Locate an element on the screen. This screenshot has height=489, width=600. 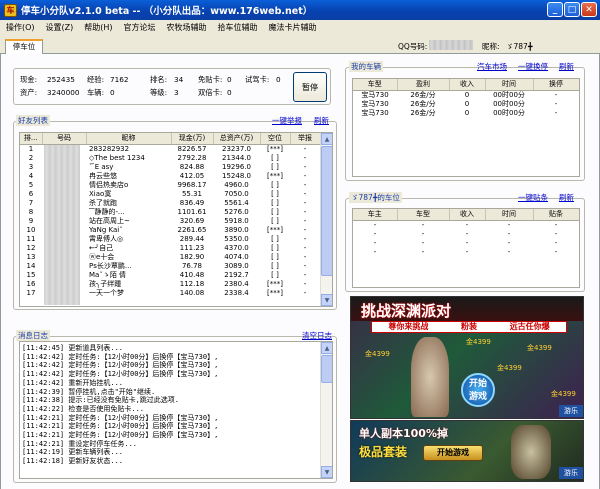
column-header: 号码 is located at coordinates (64, 139).